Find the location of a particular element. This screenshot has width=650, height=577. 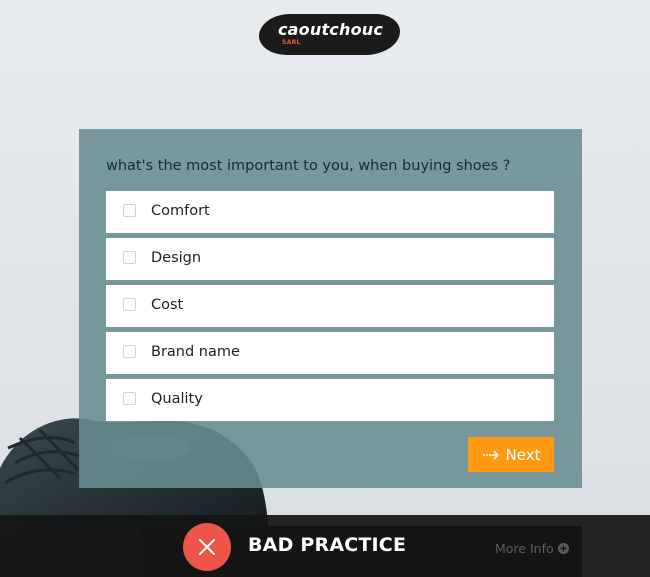

option-cost: Cost is located at coordinates (330, 306).